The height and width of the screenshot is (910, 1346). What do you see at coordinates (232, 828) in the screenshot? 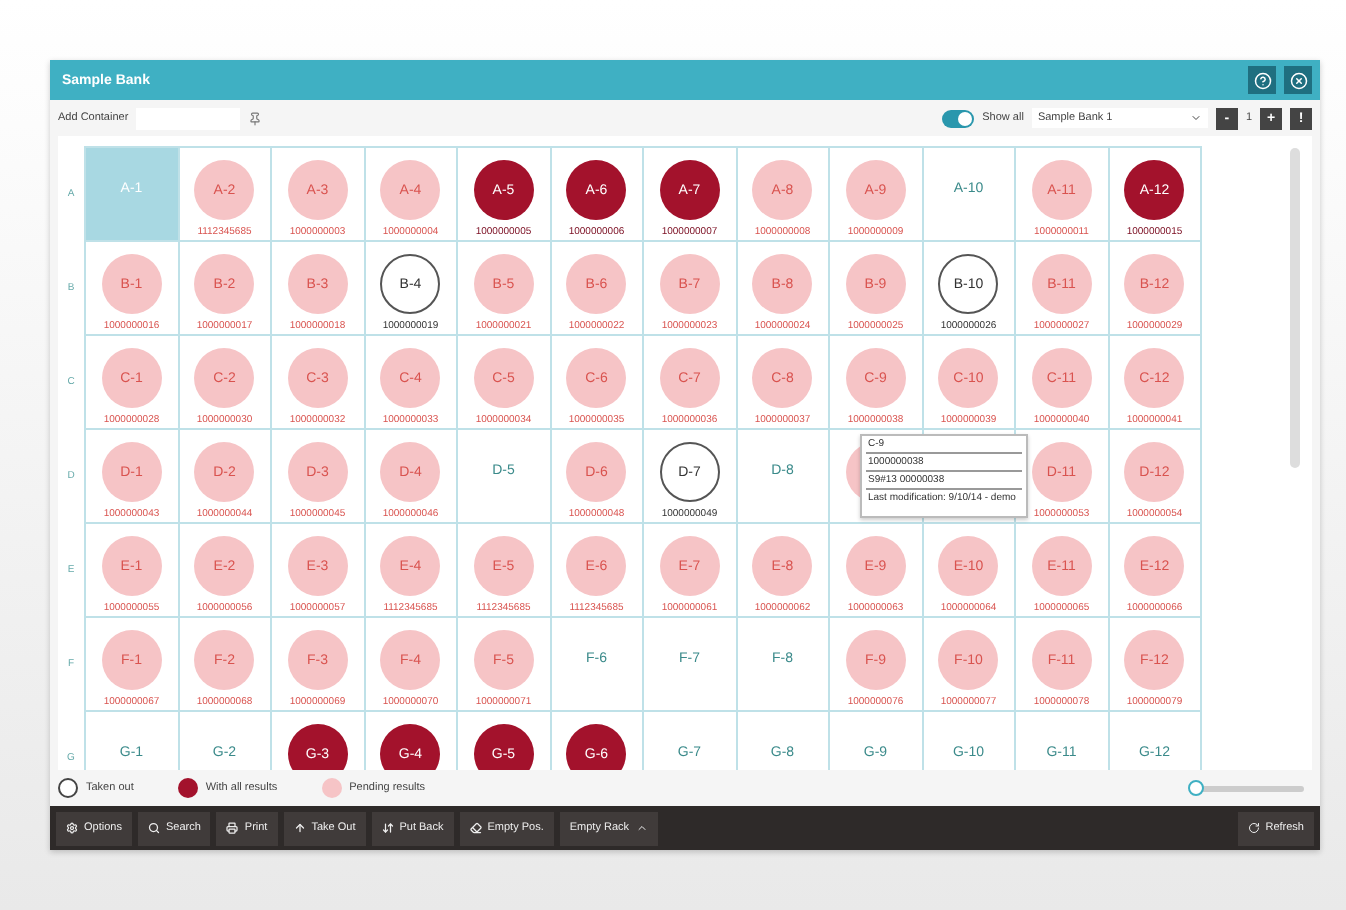
I see `printer-icon` at bounding box center [232, 828].